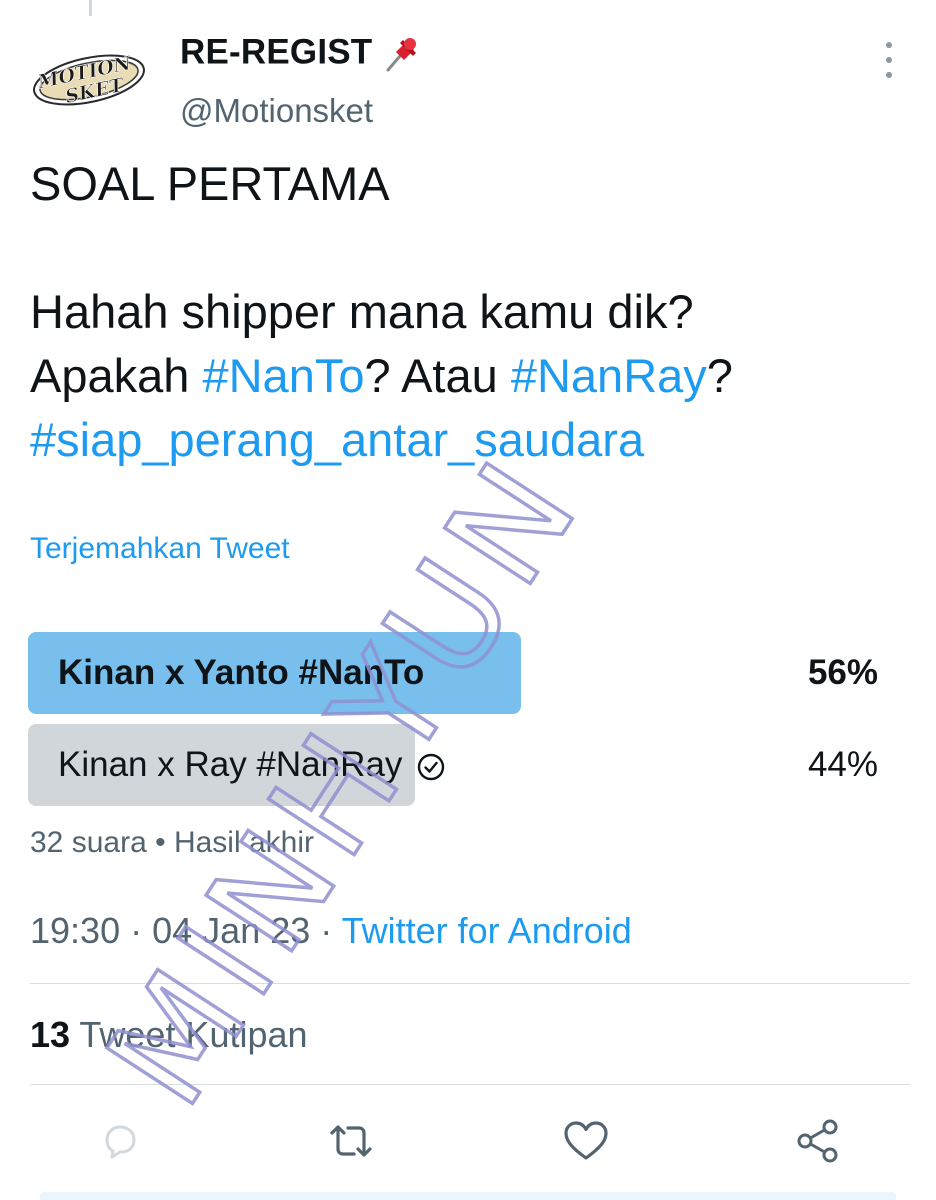 The height and width of the screenshot is (1200, 936). What do you see at coordinates (283, 375) in the screenshot?
I see `hashtag-nanto-link: #NanTo` at bounding box center [283, 375].